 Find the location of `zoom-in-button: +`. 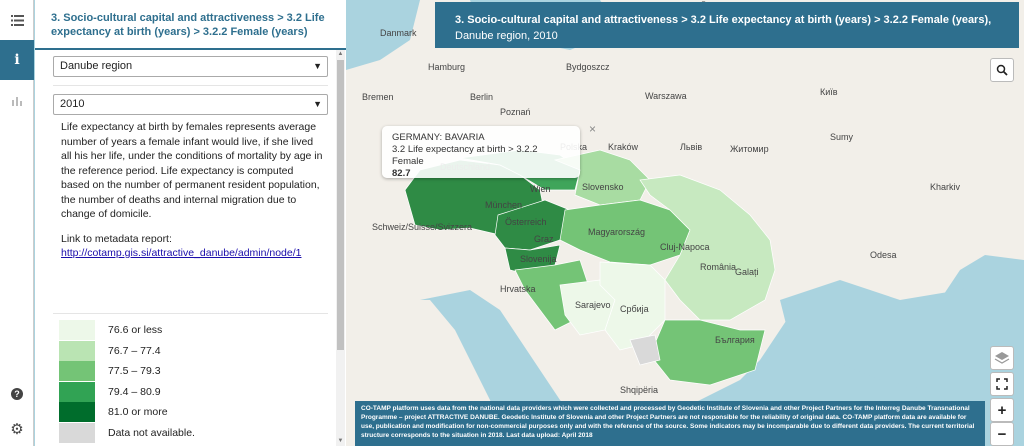

zoom-in-button: + is located at coordinates (1002, 410).